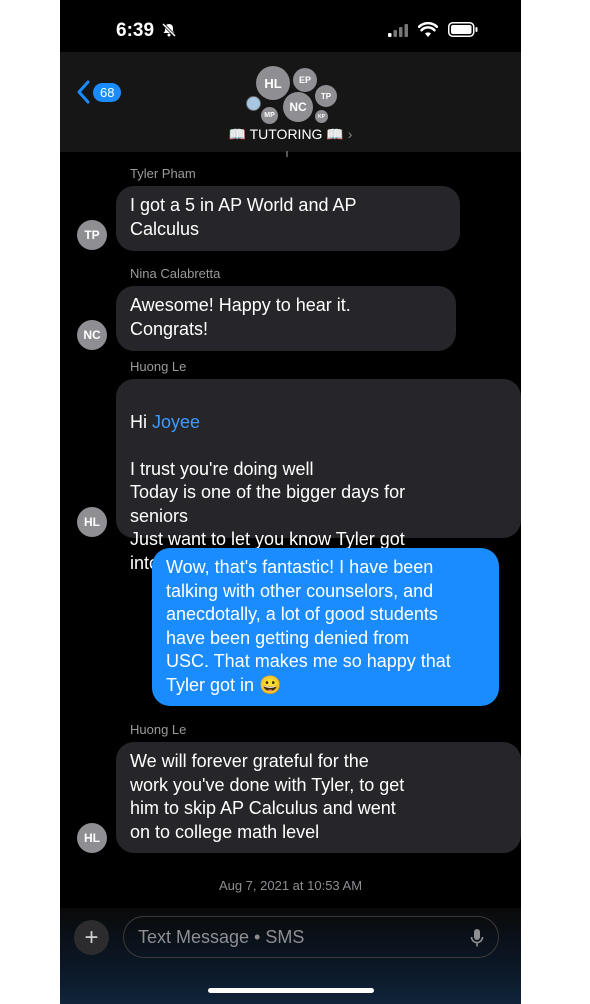 This screenshot has width=590, height=1004. I want to click on avatar-hl: HL, so click(273, 83).